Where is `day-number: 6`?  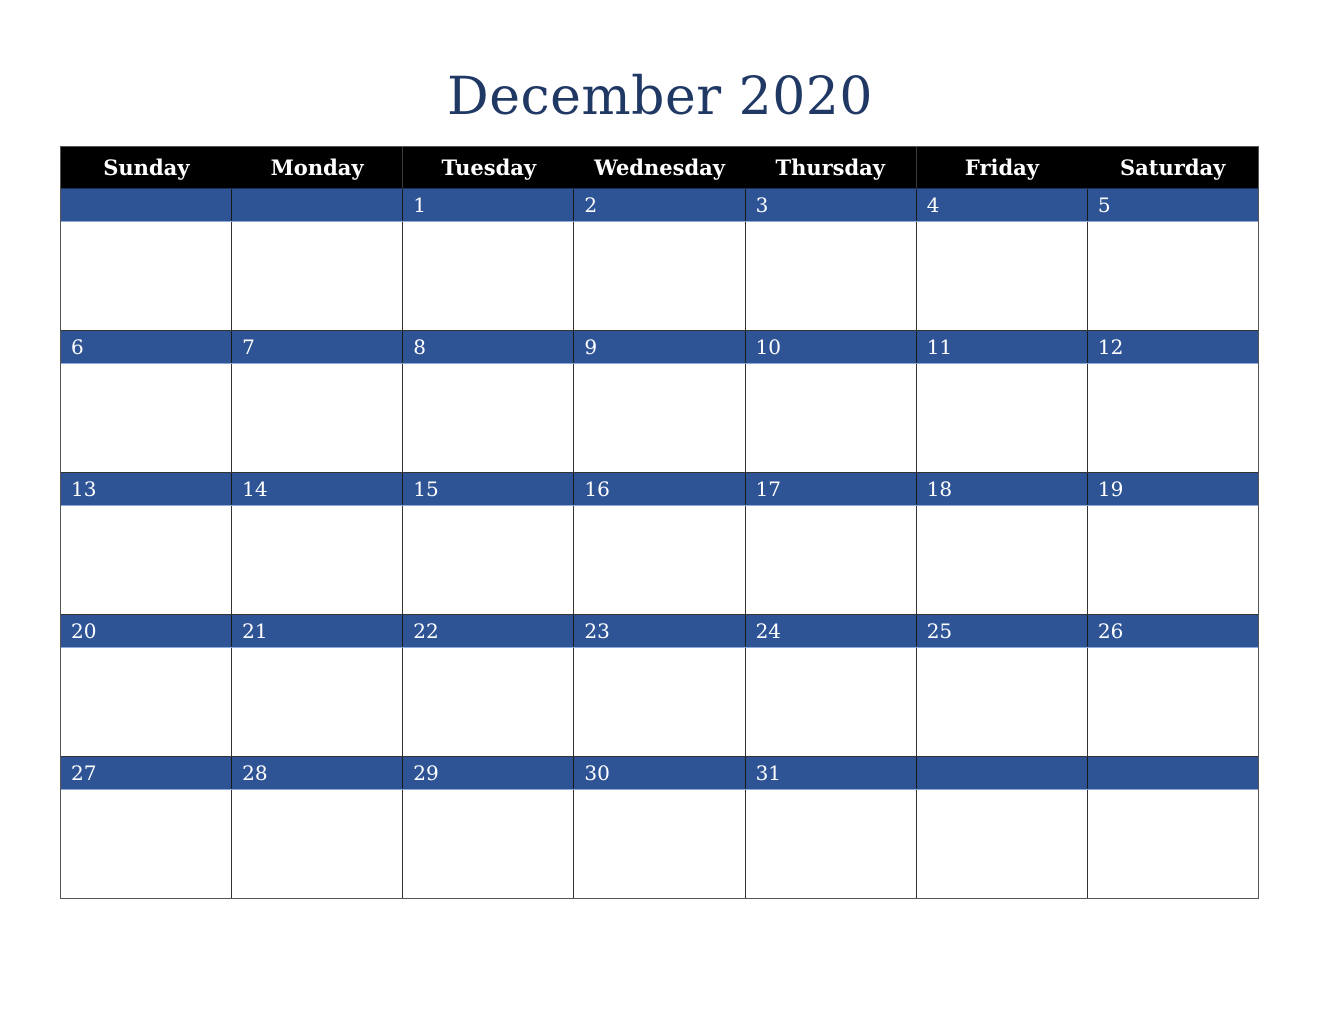
day-number: 6 is located at coordinates (77, 347).